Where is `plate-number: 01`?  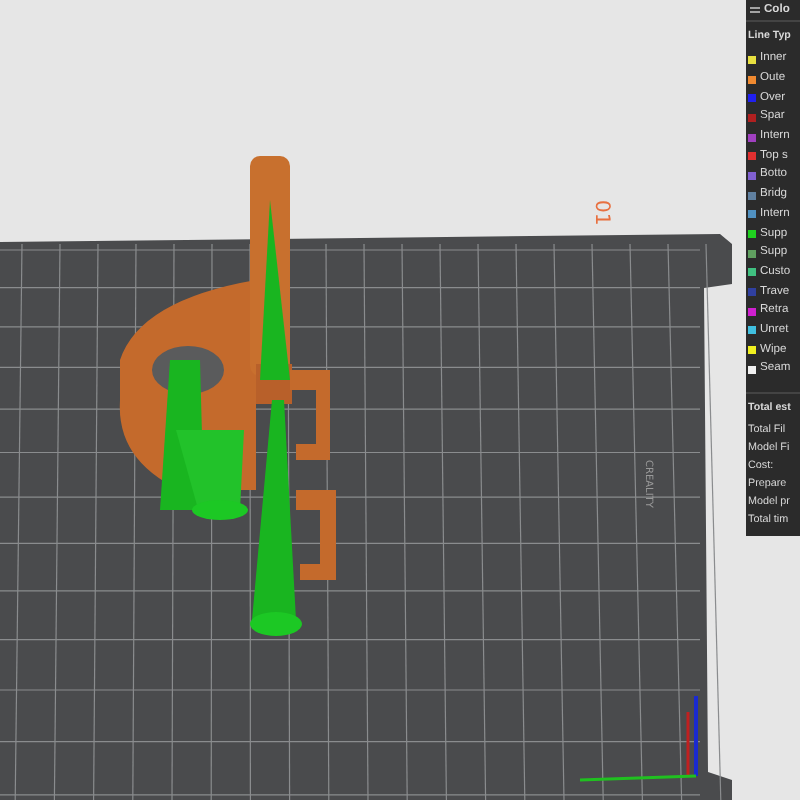 plate-number: 01 is located at coordinates (601, 213).